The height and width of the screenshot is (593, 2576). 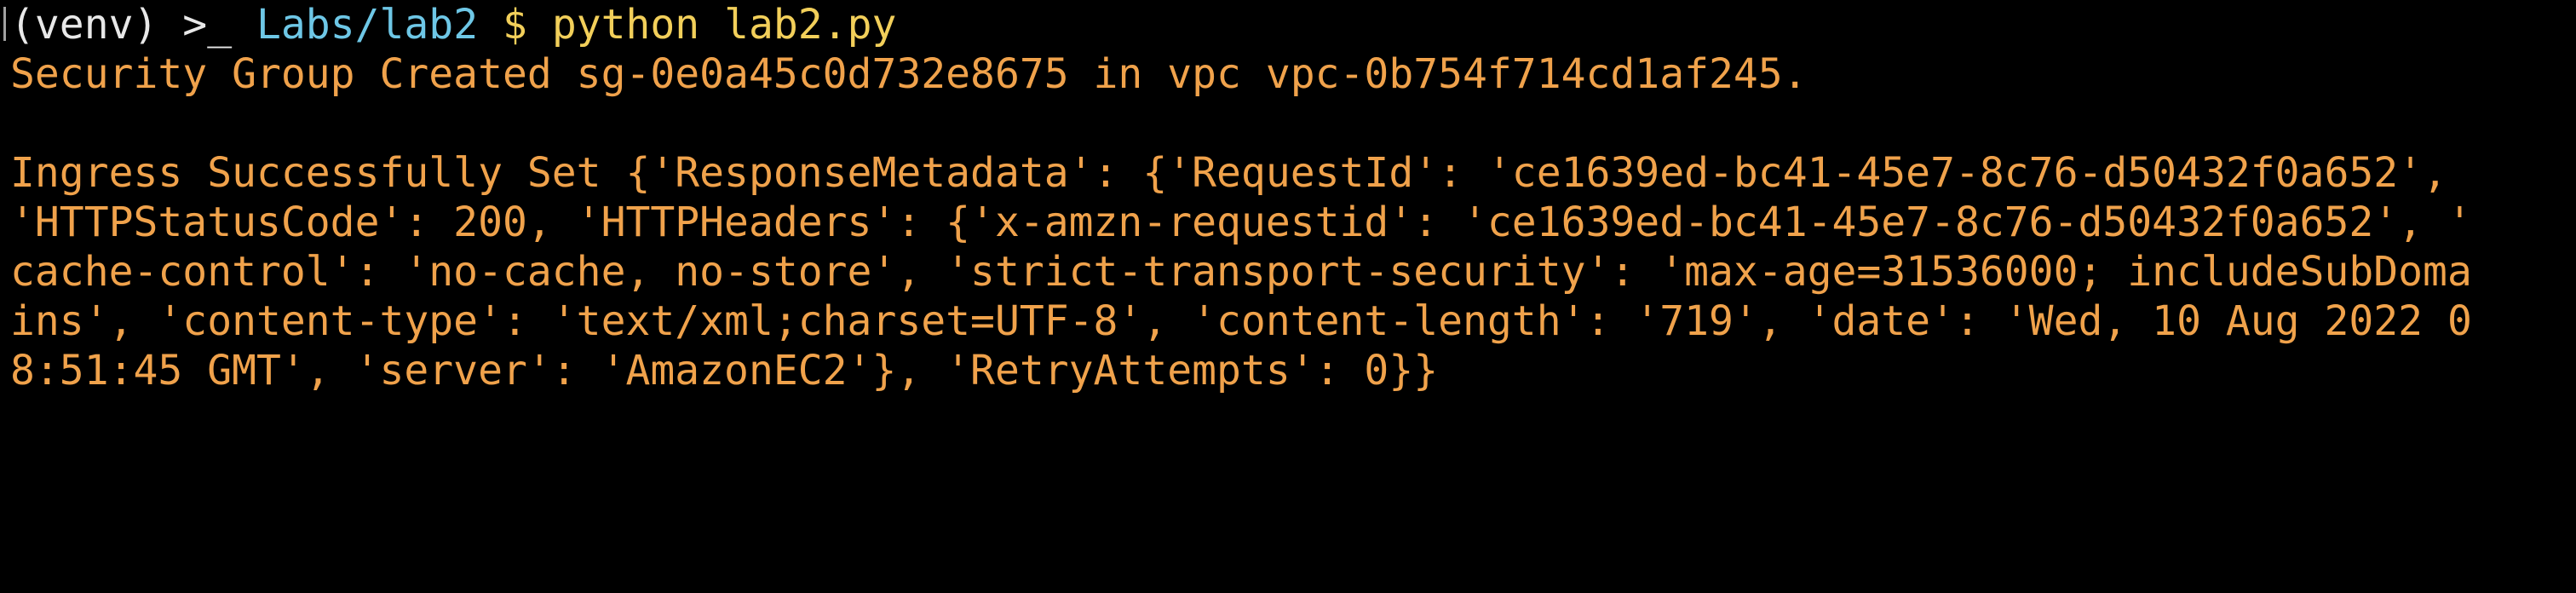 What do you see at coordinates (5, 24) in the screenshot?
I see `cursor-marker` at bounding box center [5, 24].